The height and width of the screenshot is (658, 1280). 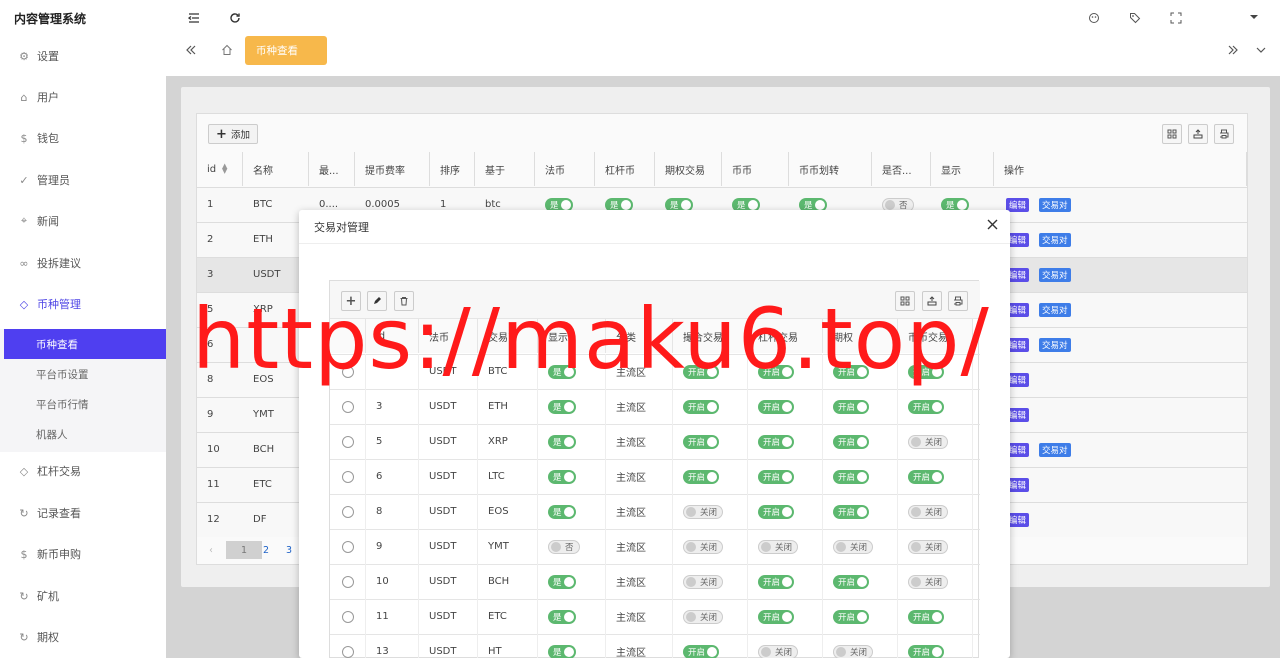 I want to click on submenu-item-3: 机器人, so click(x=83, y=434).